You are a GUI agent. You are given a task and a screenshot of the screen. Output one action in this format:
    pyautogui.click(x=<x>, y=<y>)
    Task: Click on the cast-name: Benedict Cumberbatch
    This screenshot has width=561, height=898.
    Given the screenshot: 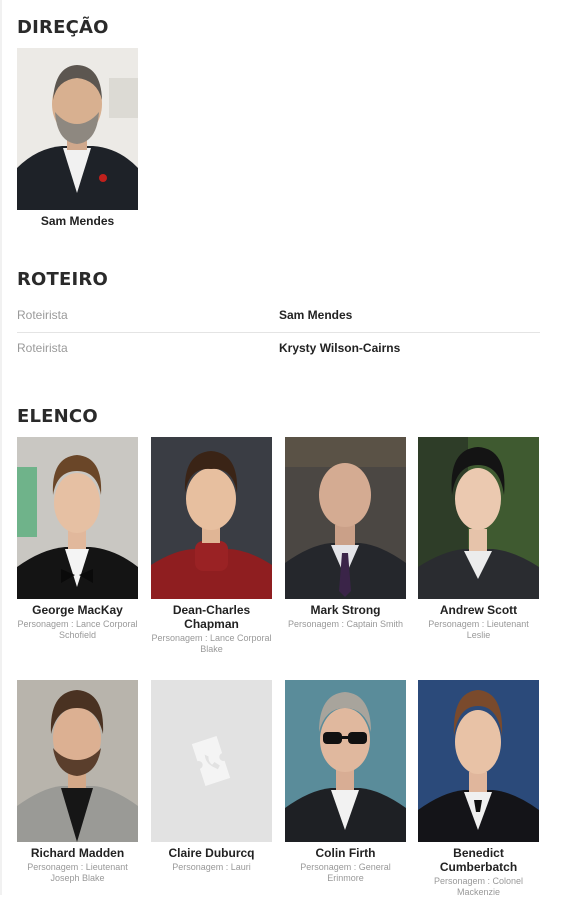 What is the action you would take?
    pyautogui.click(x=478, y=860)
    